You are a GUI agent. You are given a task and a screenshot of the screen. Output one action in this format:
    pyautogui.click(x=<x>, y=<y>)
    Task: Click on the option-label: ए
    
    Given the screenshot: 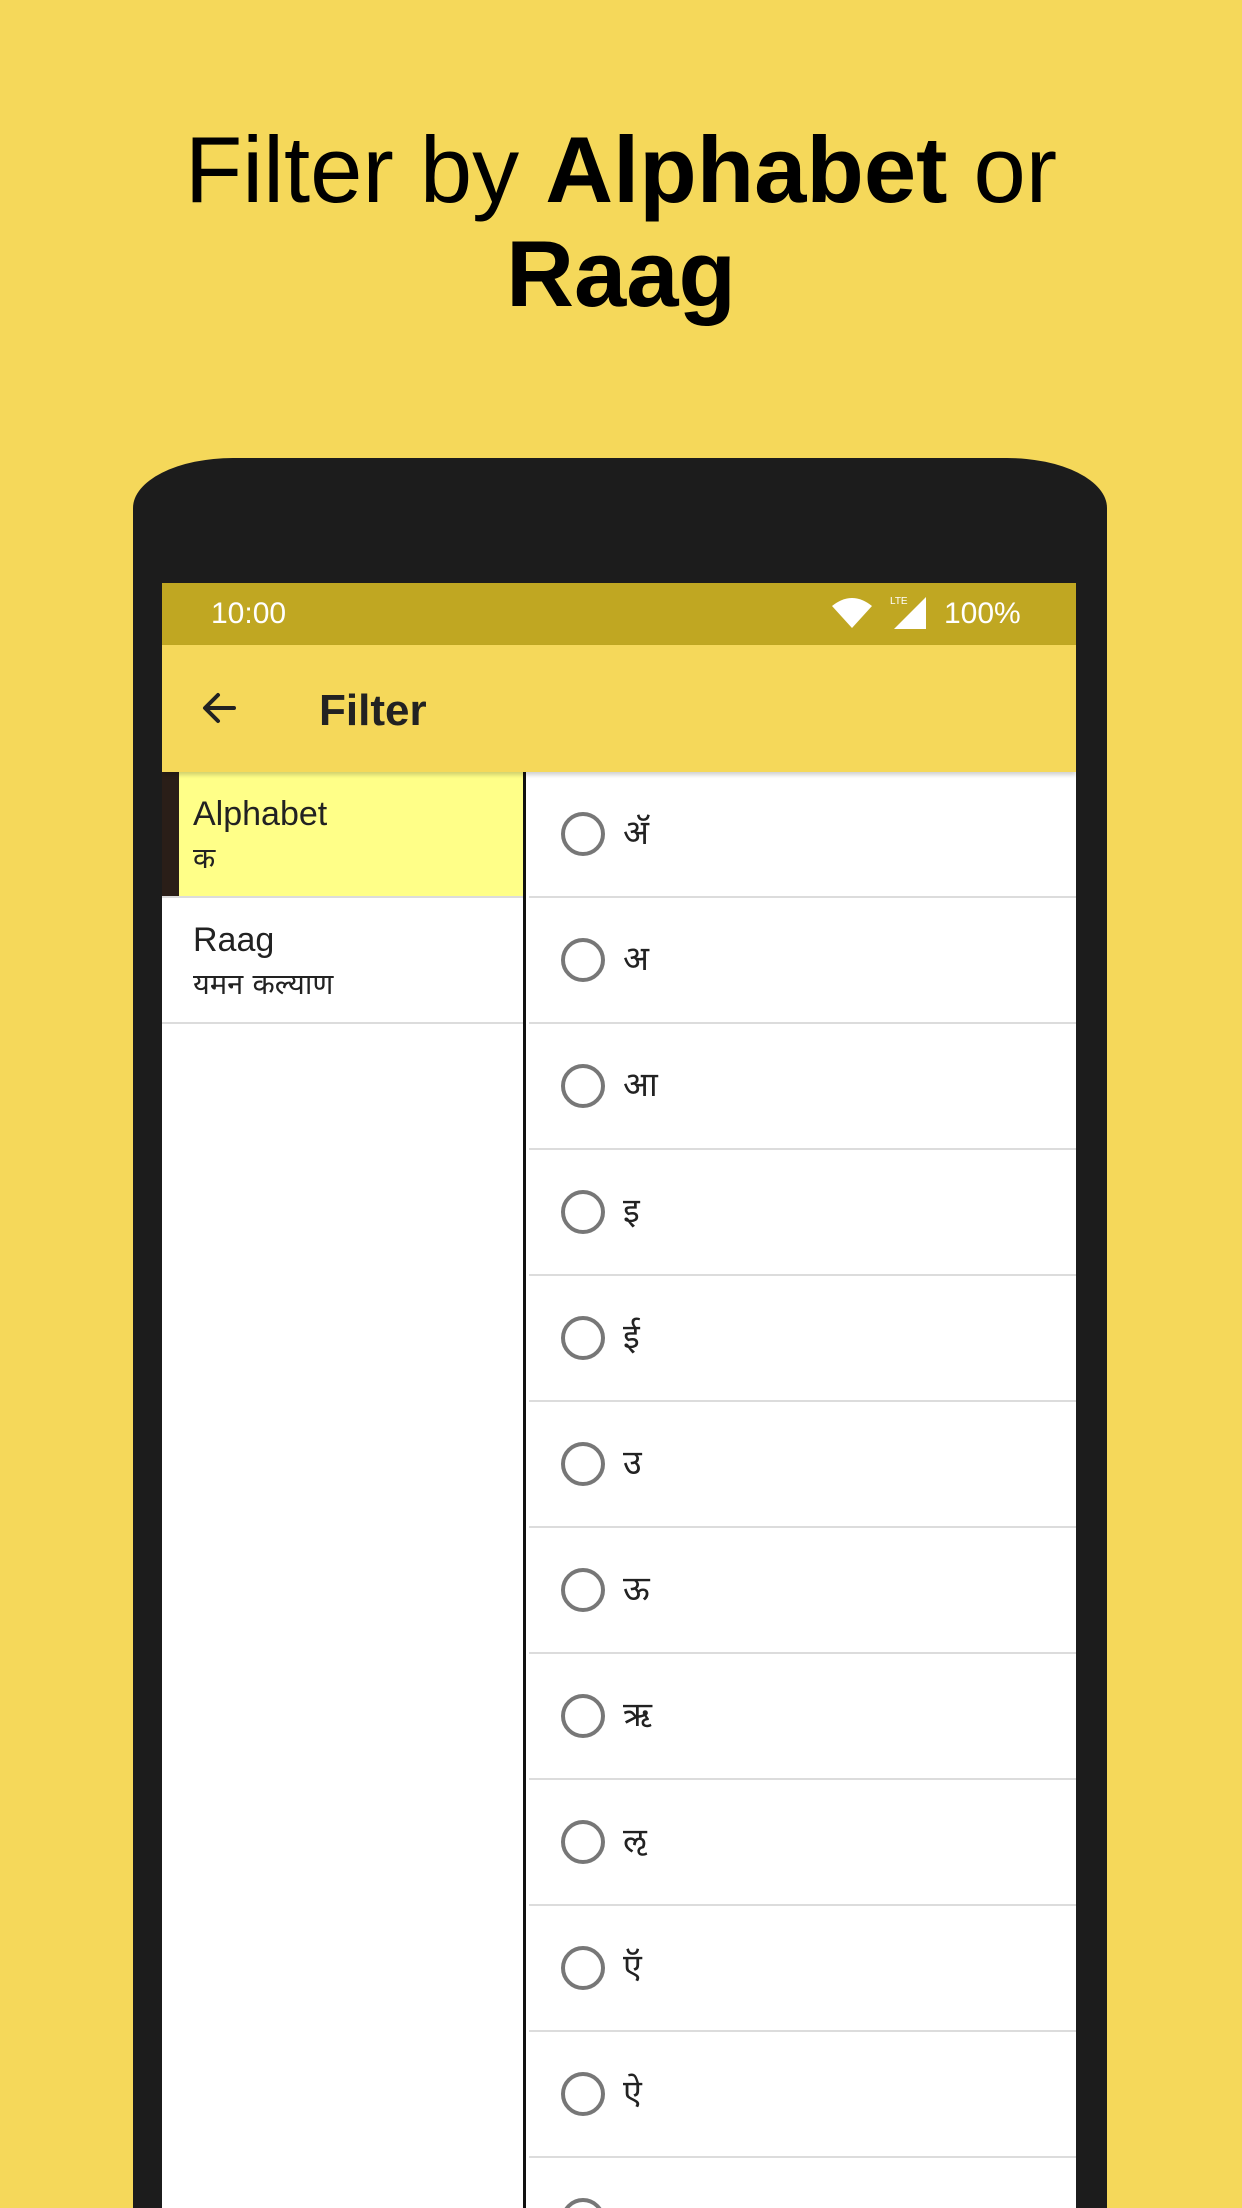 What is the action you would take?
    pyautogui.click(x=632, y=2202)
    